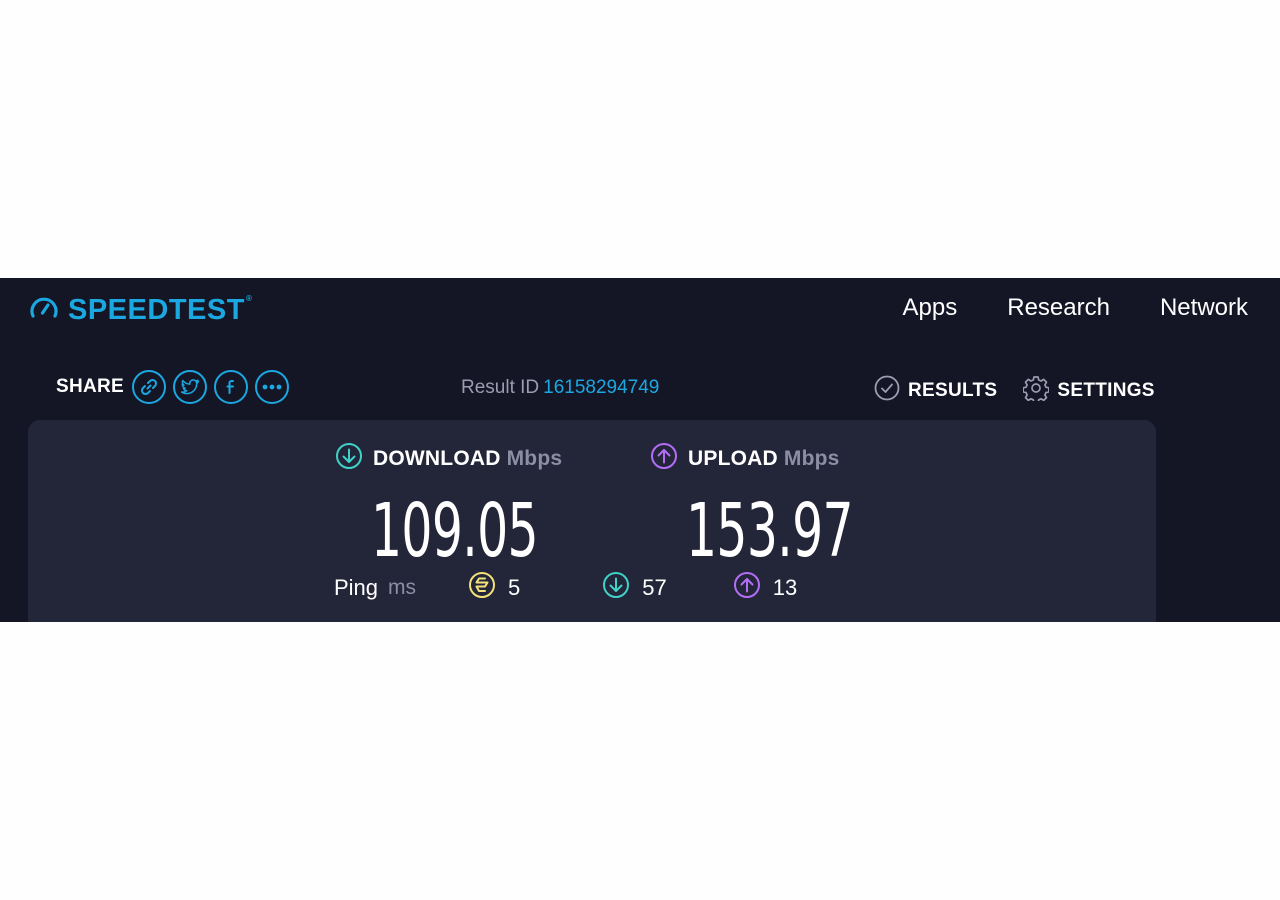 The height and width of the screenshot is (900, 1280). Describe the element at coordinates (887, 391) in the screenshot. I see `check-circle-icon` at that location.